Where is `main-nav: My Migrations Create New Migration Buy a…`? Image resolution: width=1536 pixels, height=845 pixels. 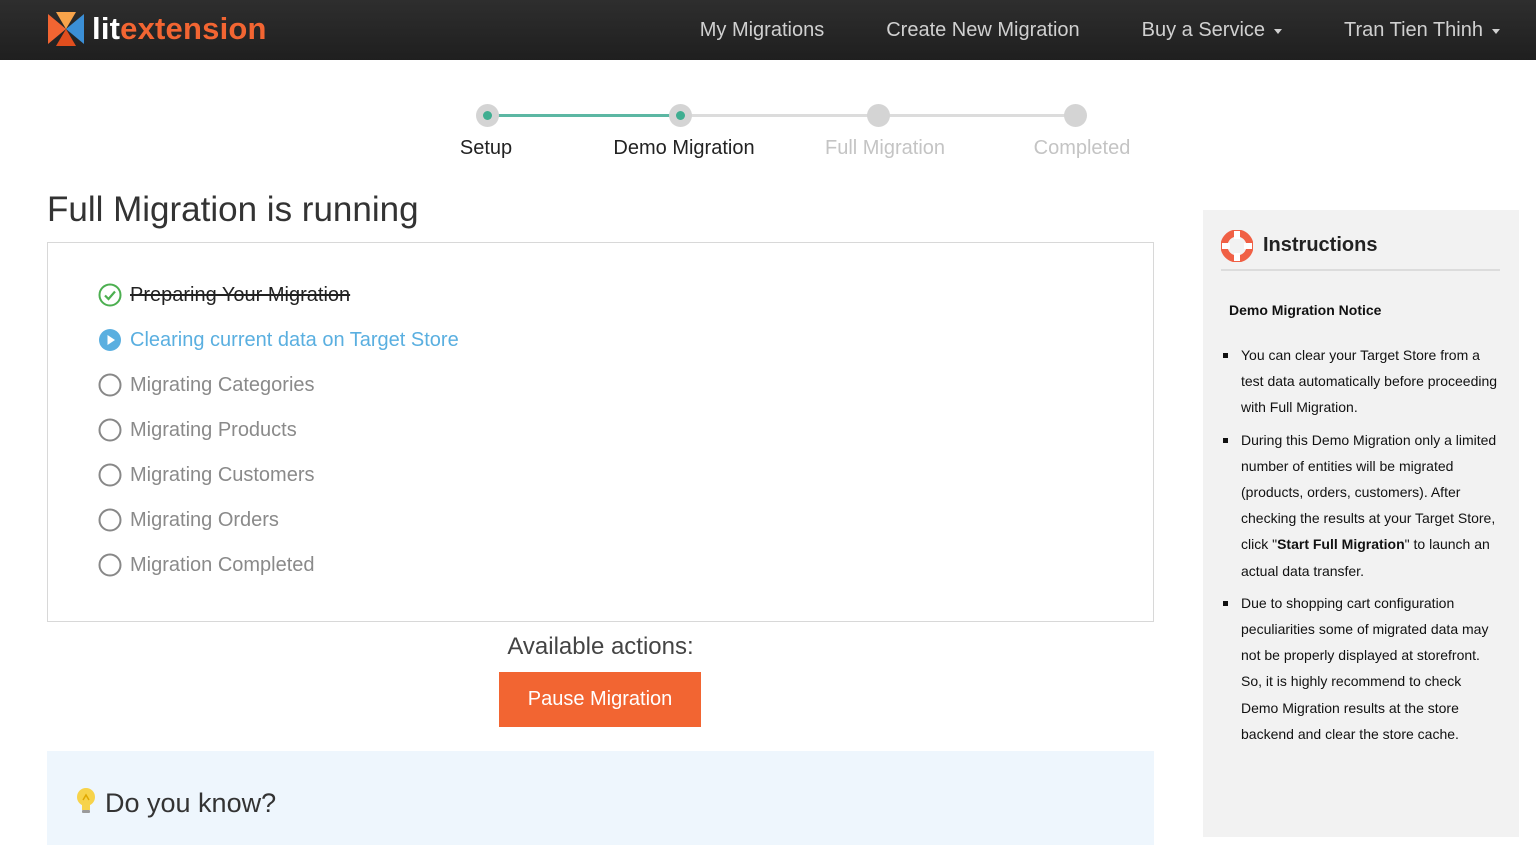 main-nav: My Migrations Create New Migration Buy a… is located at coordinates (1069, 30).